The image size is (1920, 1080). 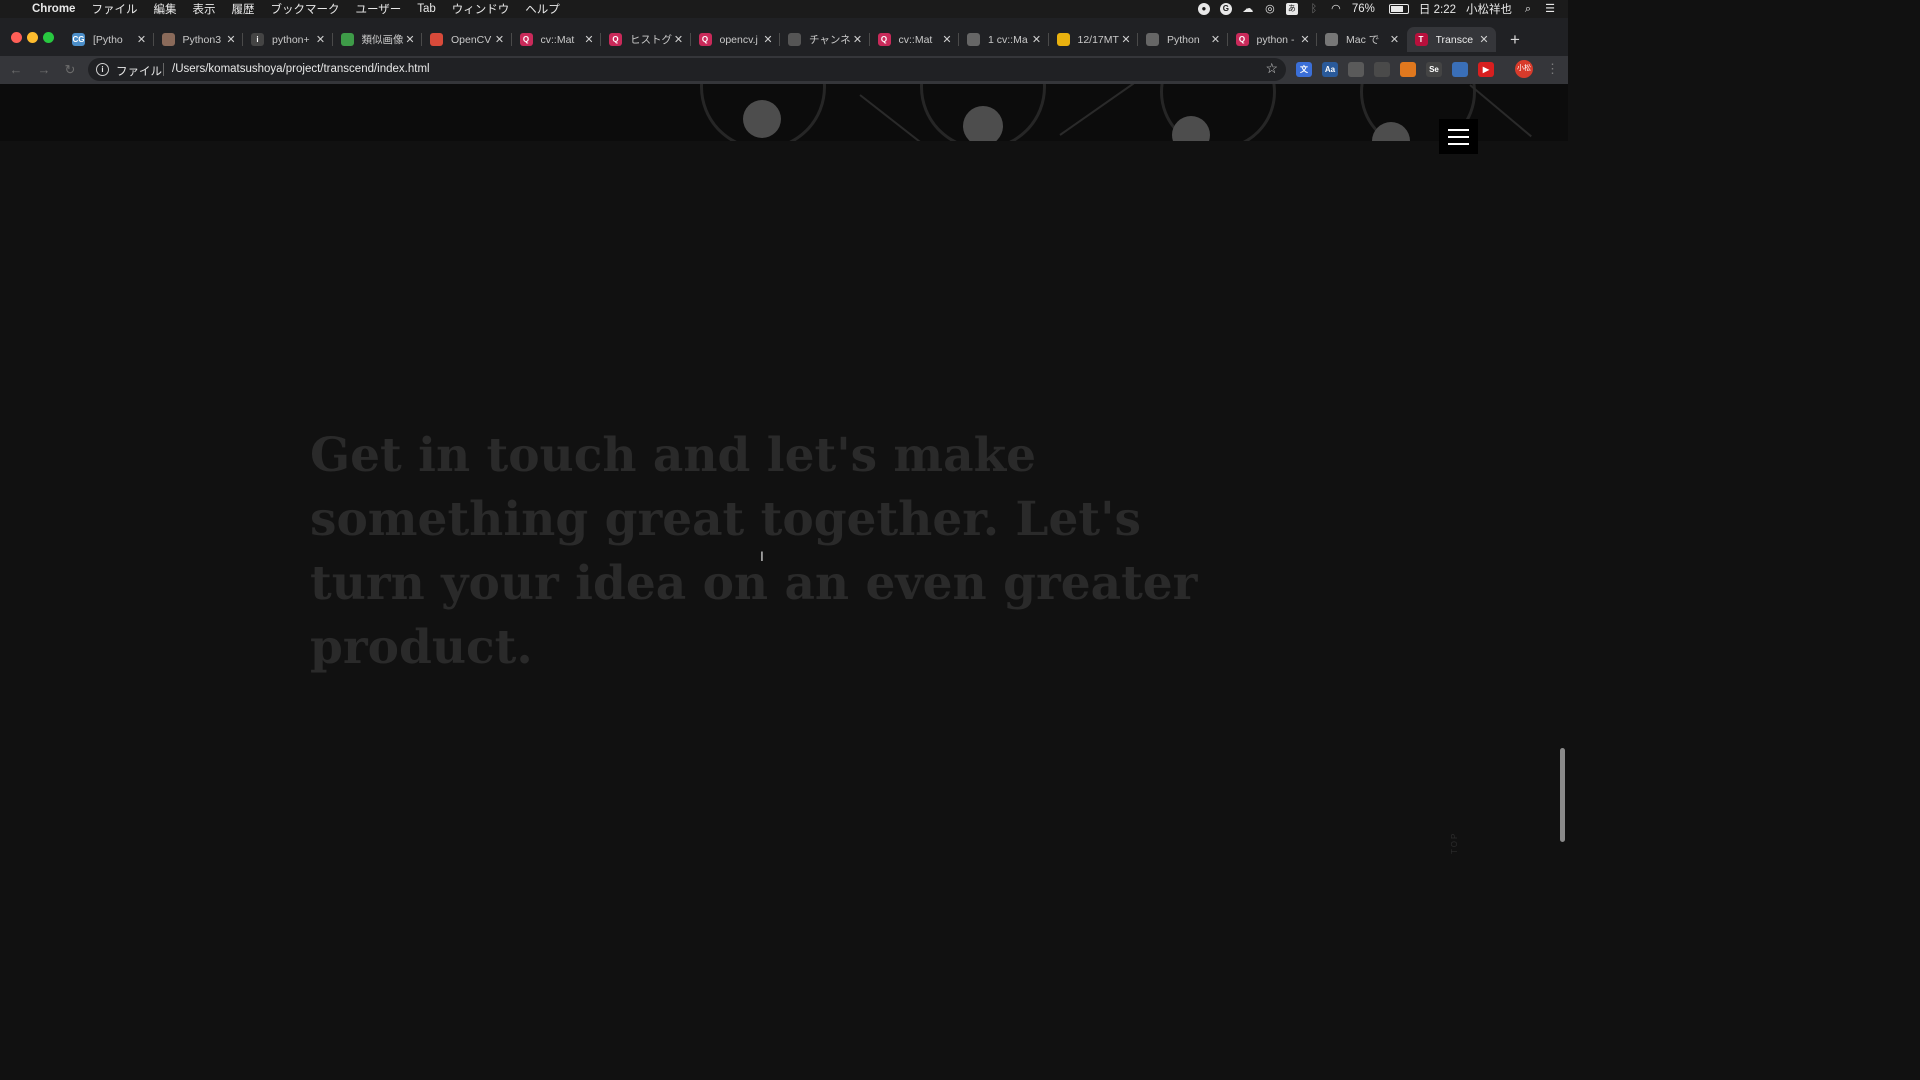 I want to click on profile-avatar: 小松, so click(x=1524, y=69).